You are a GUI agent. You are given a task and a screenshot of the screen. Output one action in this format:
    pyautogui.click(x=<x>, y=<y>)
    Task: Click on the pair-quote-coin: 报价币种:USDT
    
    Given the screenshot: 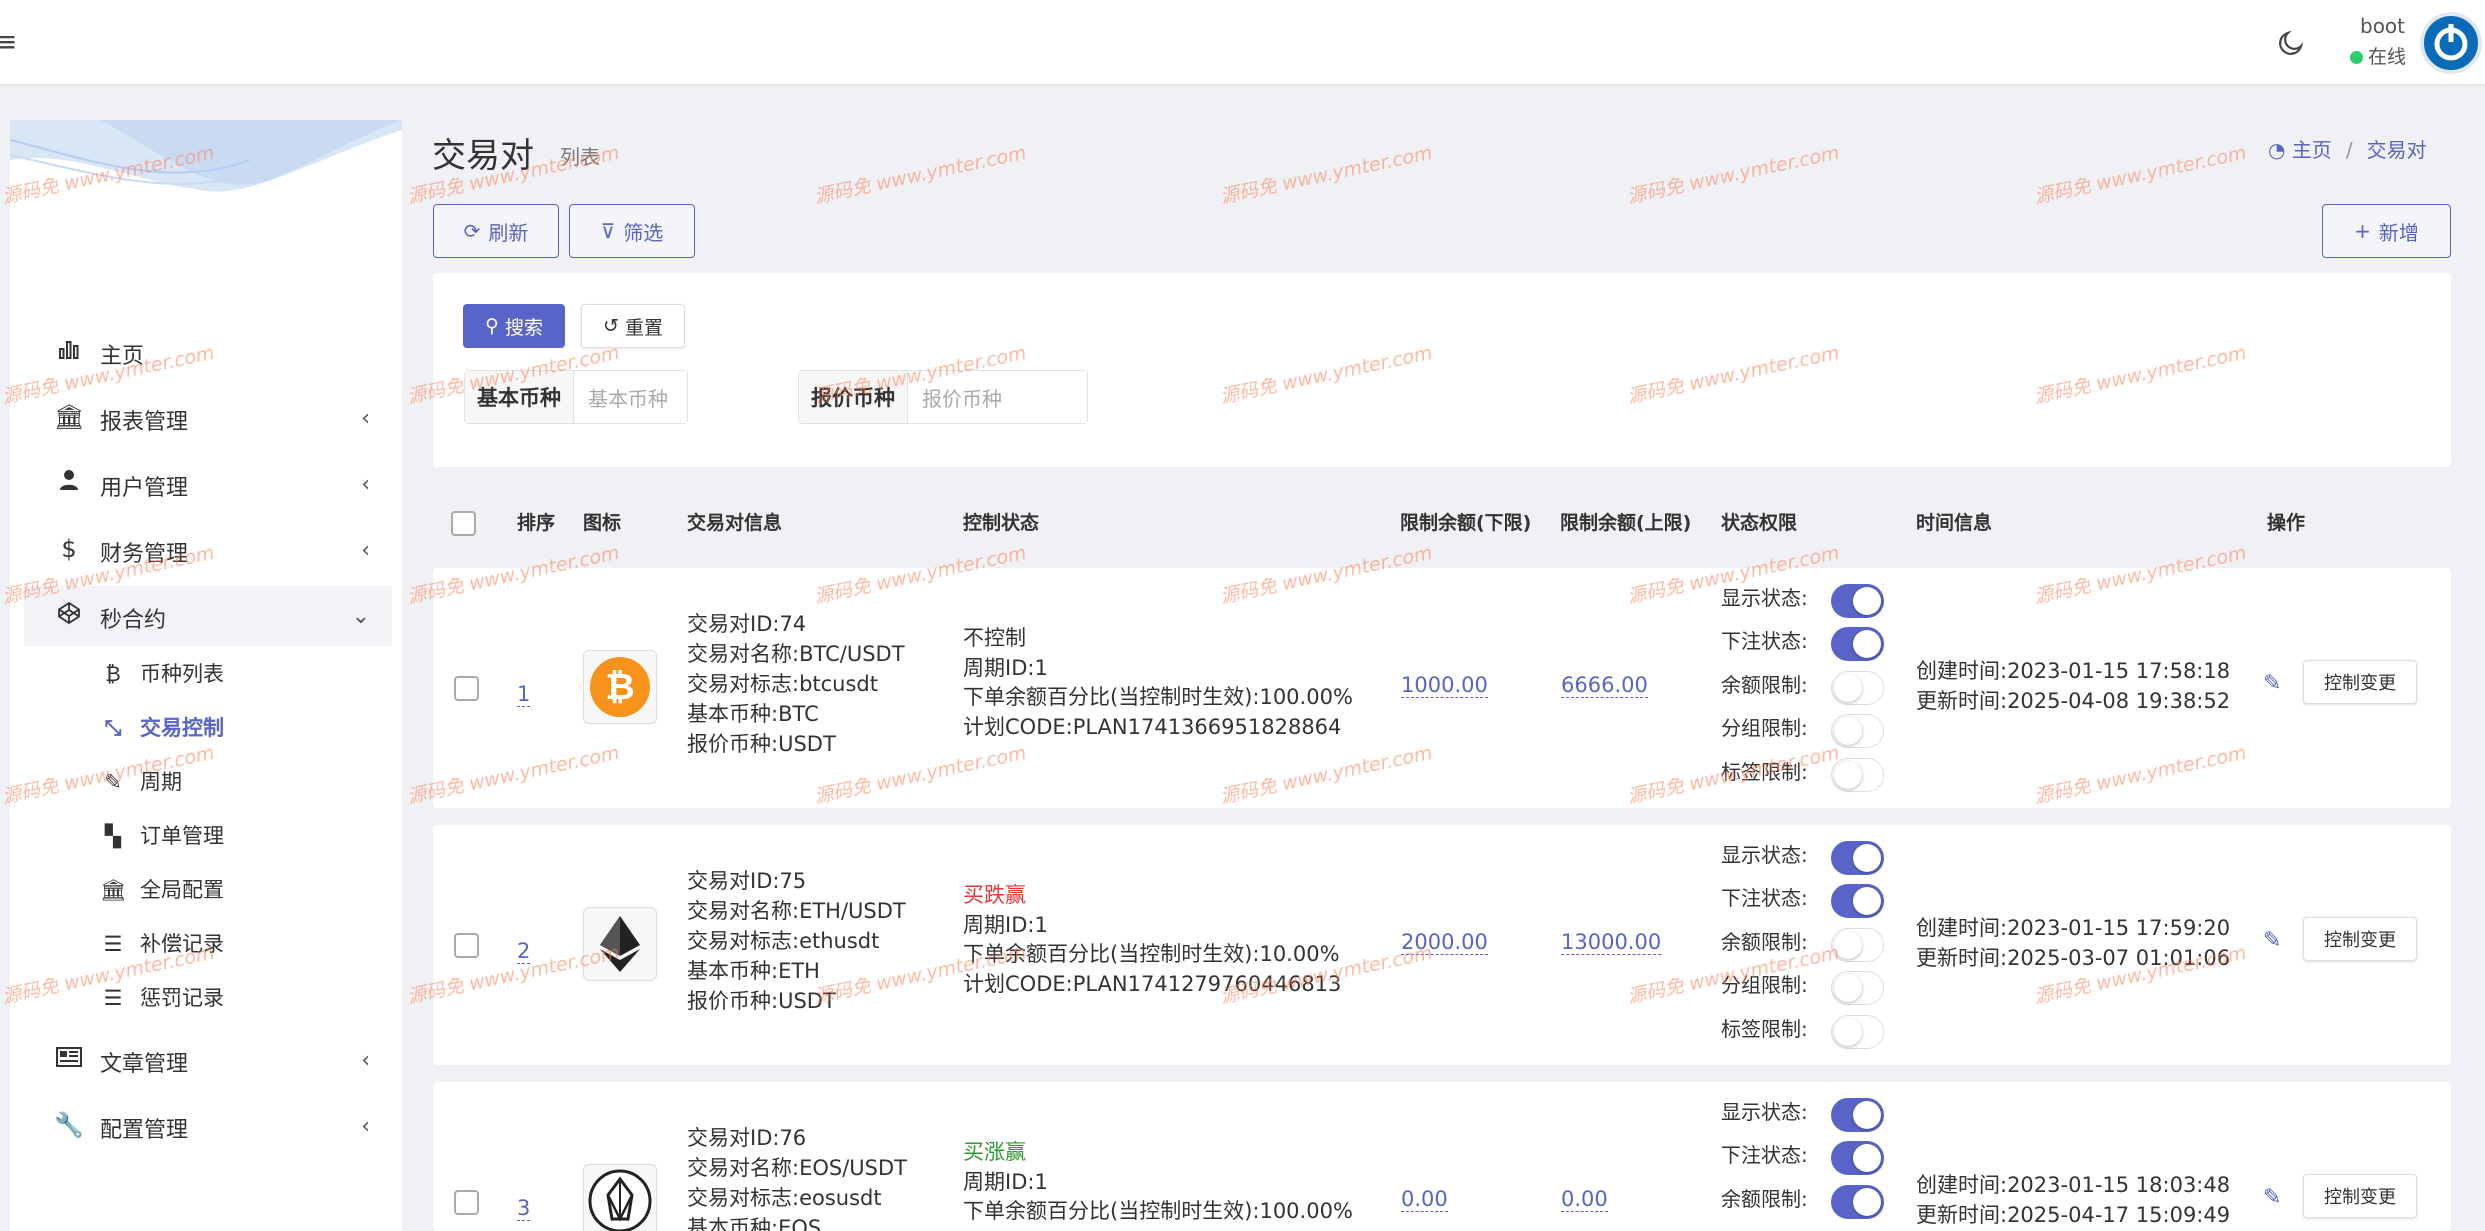 What is the action you would take?
    pyautogui.click(x=761, y=1001)
    